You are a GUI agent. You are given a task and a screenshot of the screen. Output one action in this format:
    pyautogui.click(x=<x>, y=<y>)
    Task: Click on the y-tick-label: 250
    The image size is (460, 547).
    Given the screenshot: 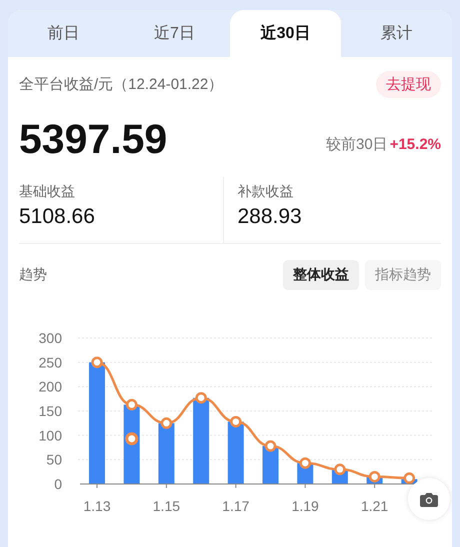 What is the action you would take?
    pyautogui.click(x=50, y=362)
    